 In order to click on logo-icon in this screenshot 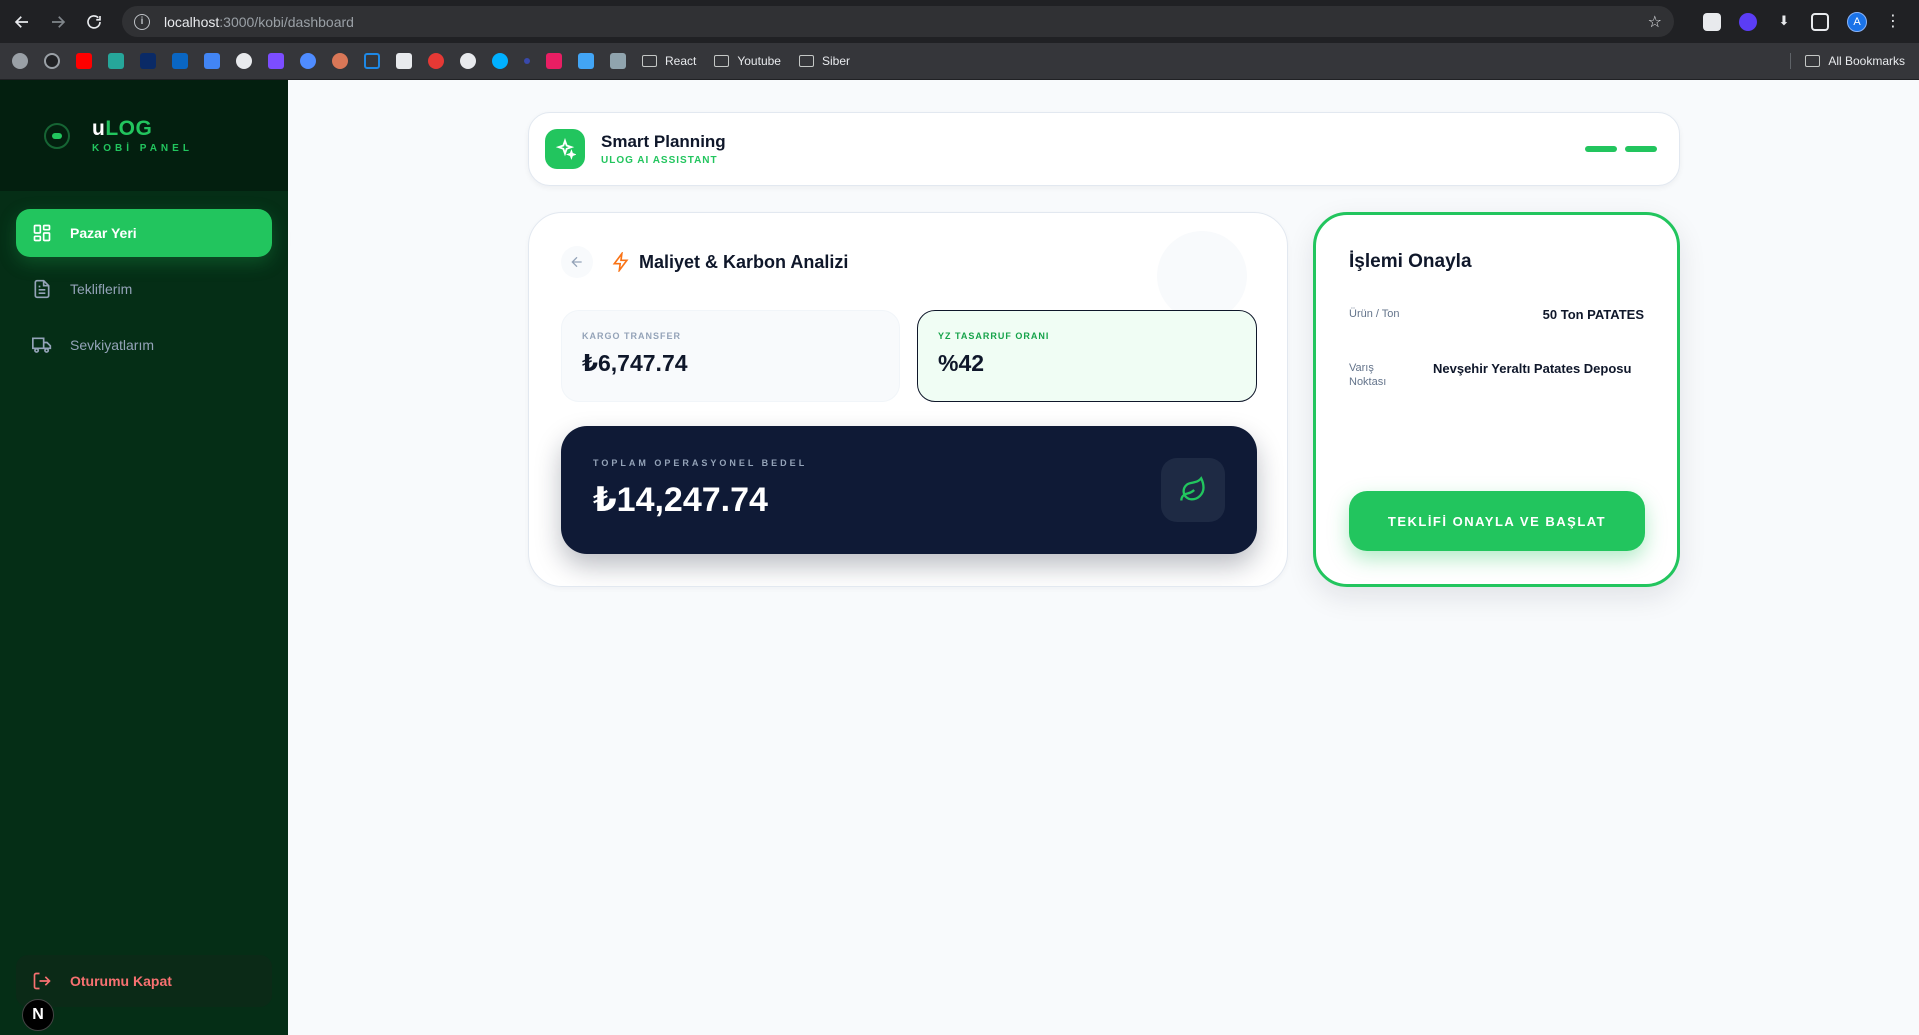, I will do `click(57, 135)`.